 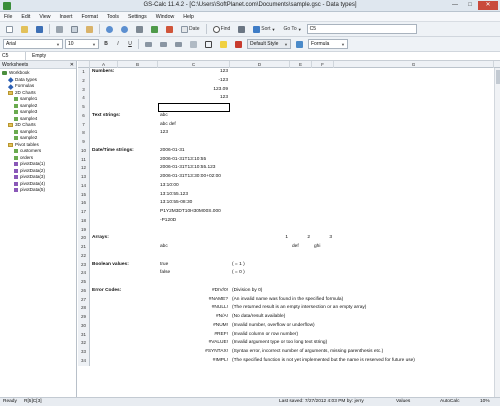 What do you see at coordinates (168, 221) in the screenshot?
I see `cell-c18: -P120D` at bounding box center [168, 221].